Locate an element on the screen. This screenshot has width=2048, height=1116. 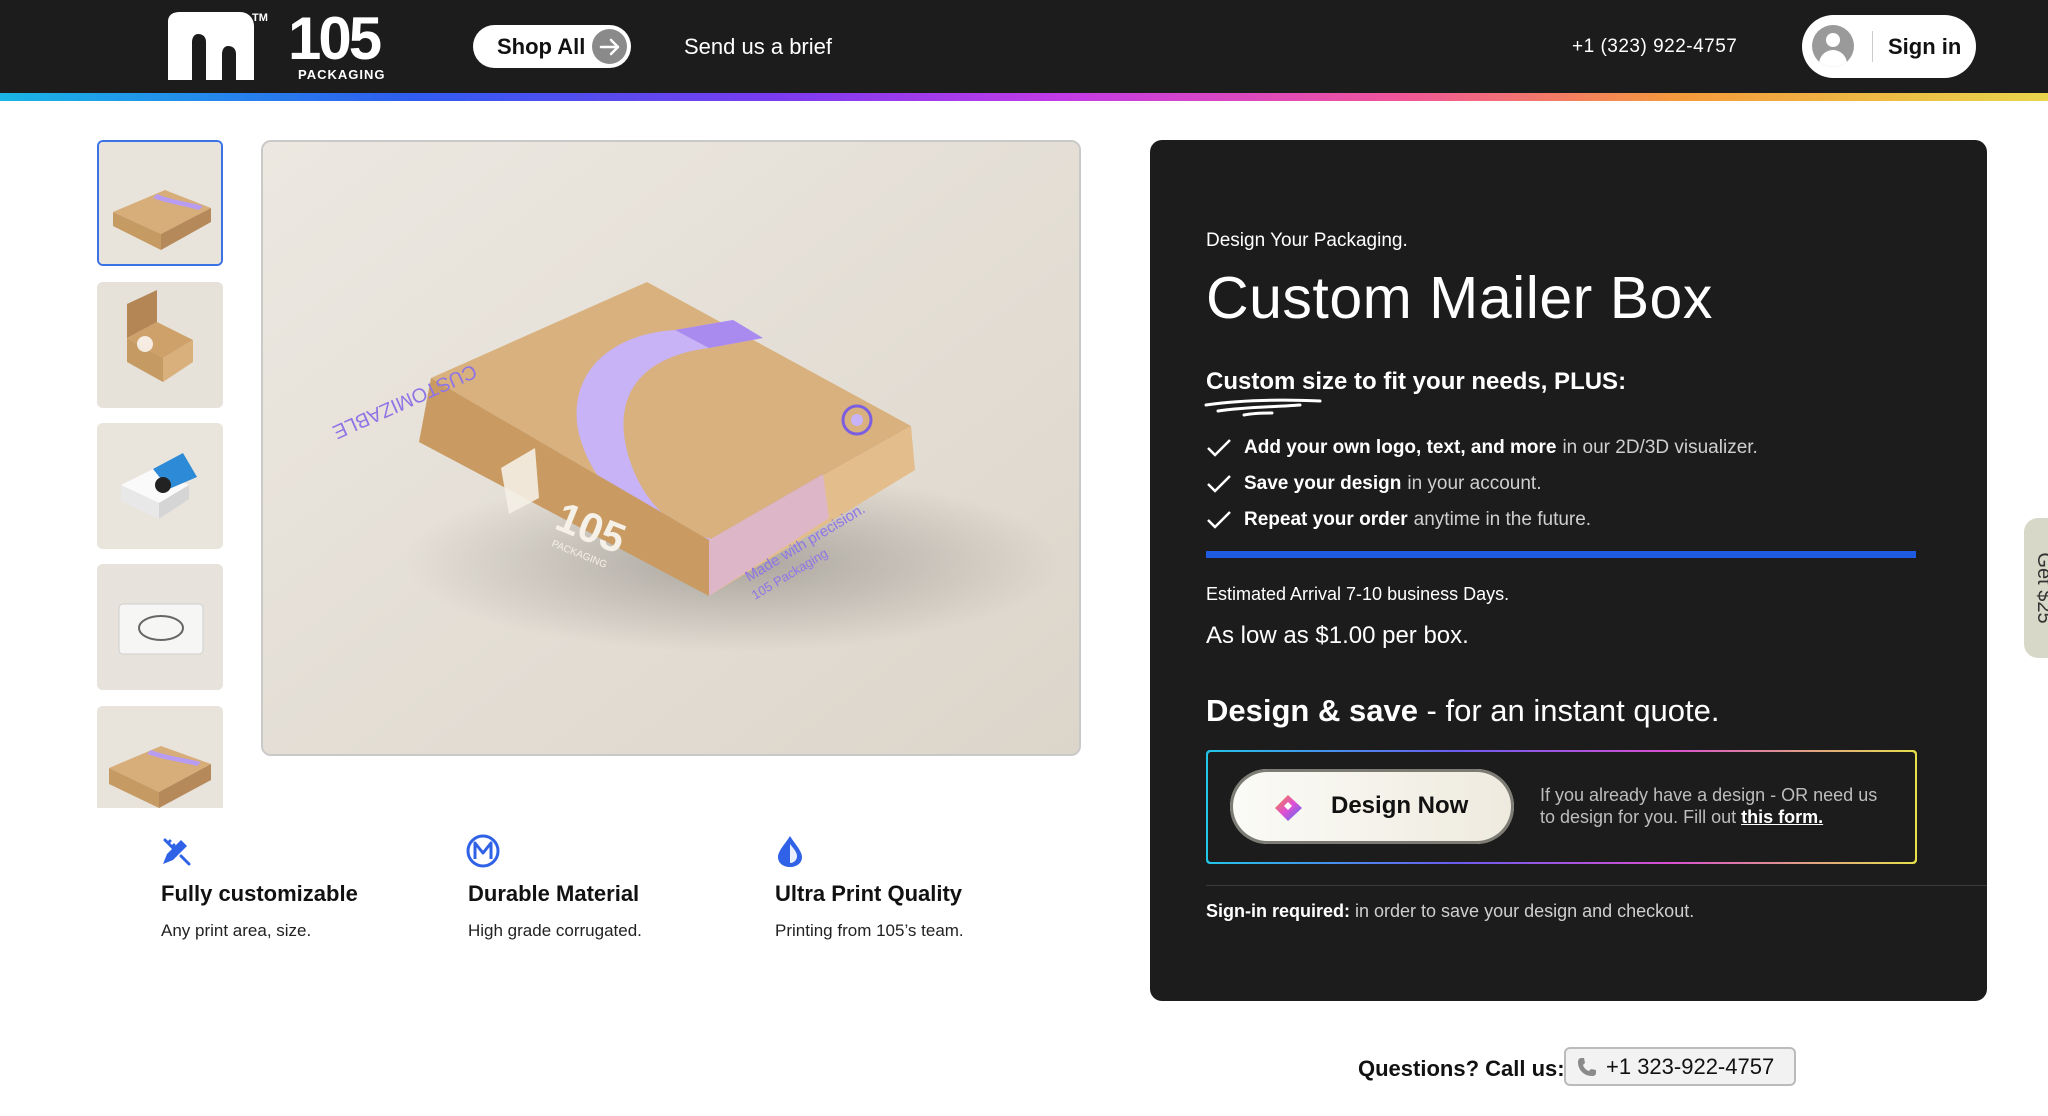
header-phone-link: +1 (323) 922-4757 is located at coordinates (1654, 47).